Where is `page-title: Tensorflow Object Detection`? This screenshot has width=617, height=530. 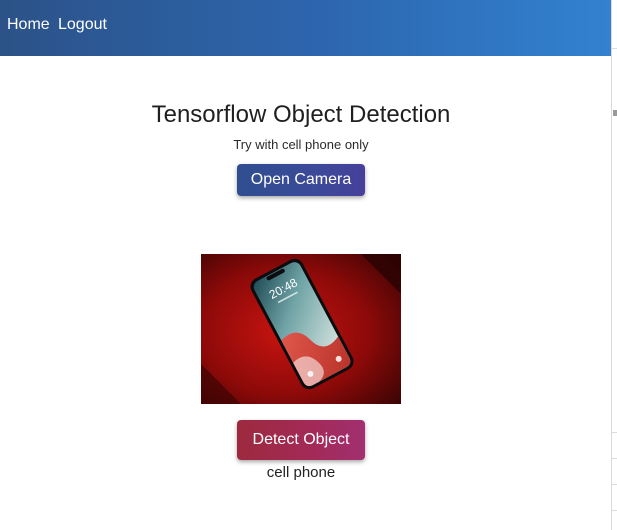
page-title: Tensorflow Object Detection is located at coordinates (301, 114).